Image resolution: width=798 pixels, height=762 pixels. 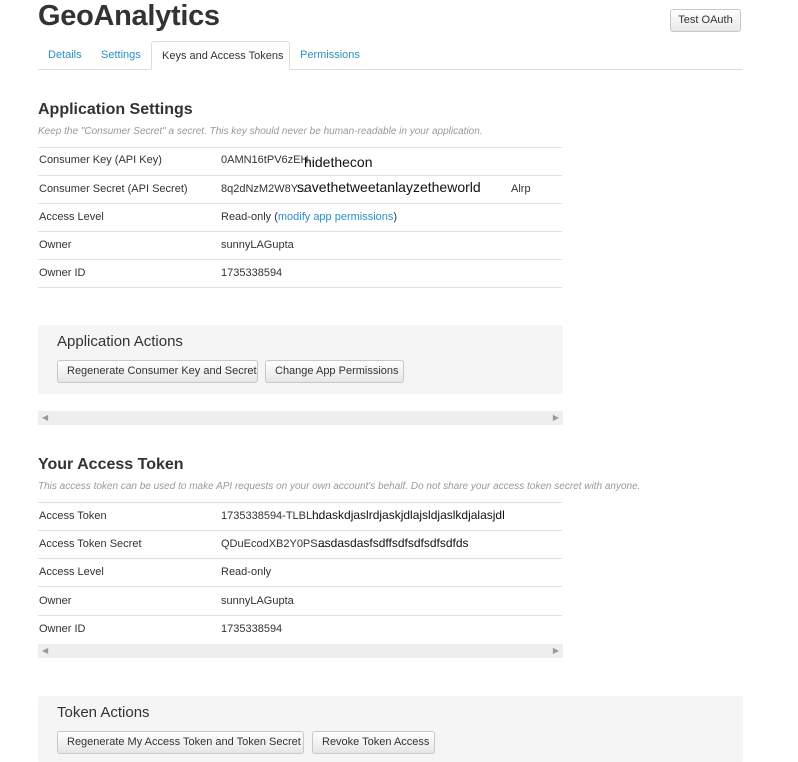 I want to click on access-level-value: Read-only (modify app permissions), so click(x=309, y=217).